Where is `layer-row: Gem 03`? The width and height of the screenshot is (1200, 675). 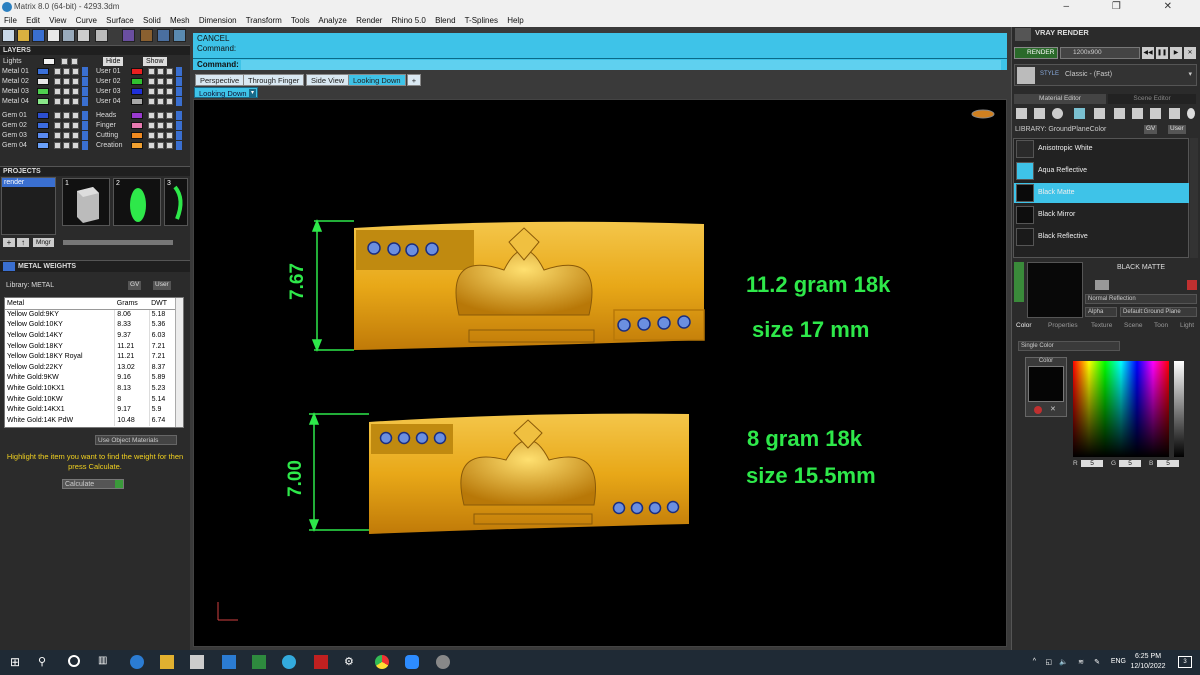
layer-row: Gem 03 is located at coordinates (47, 135).